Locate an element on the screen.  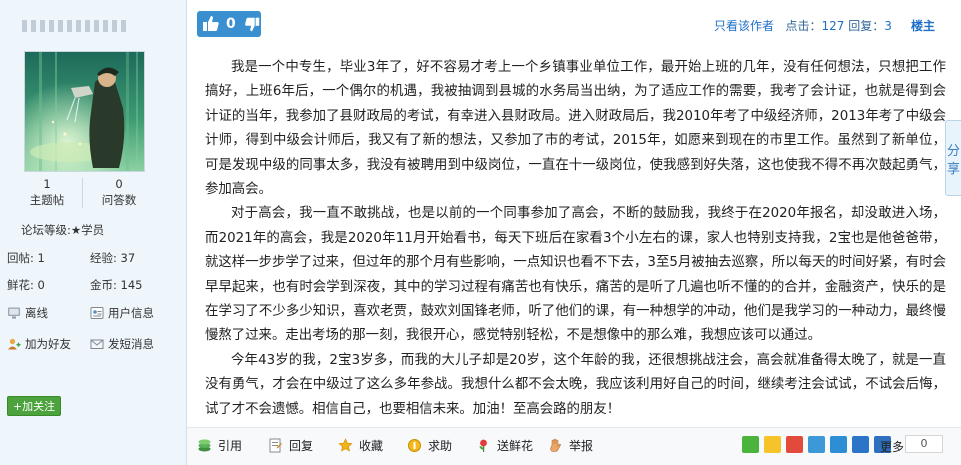
posts-value: 1 is located at coordinates (41, 258).